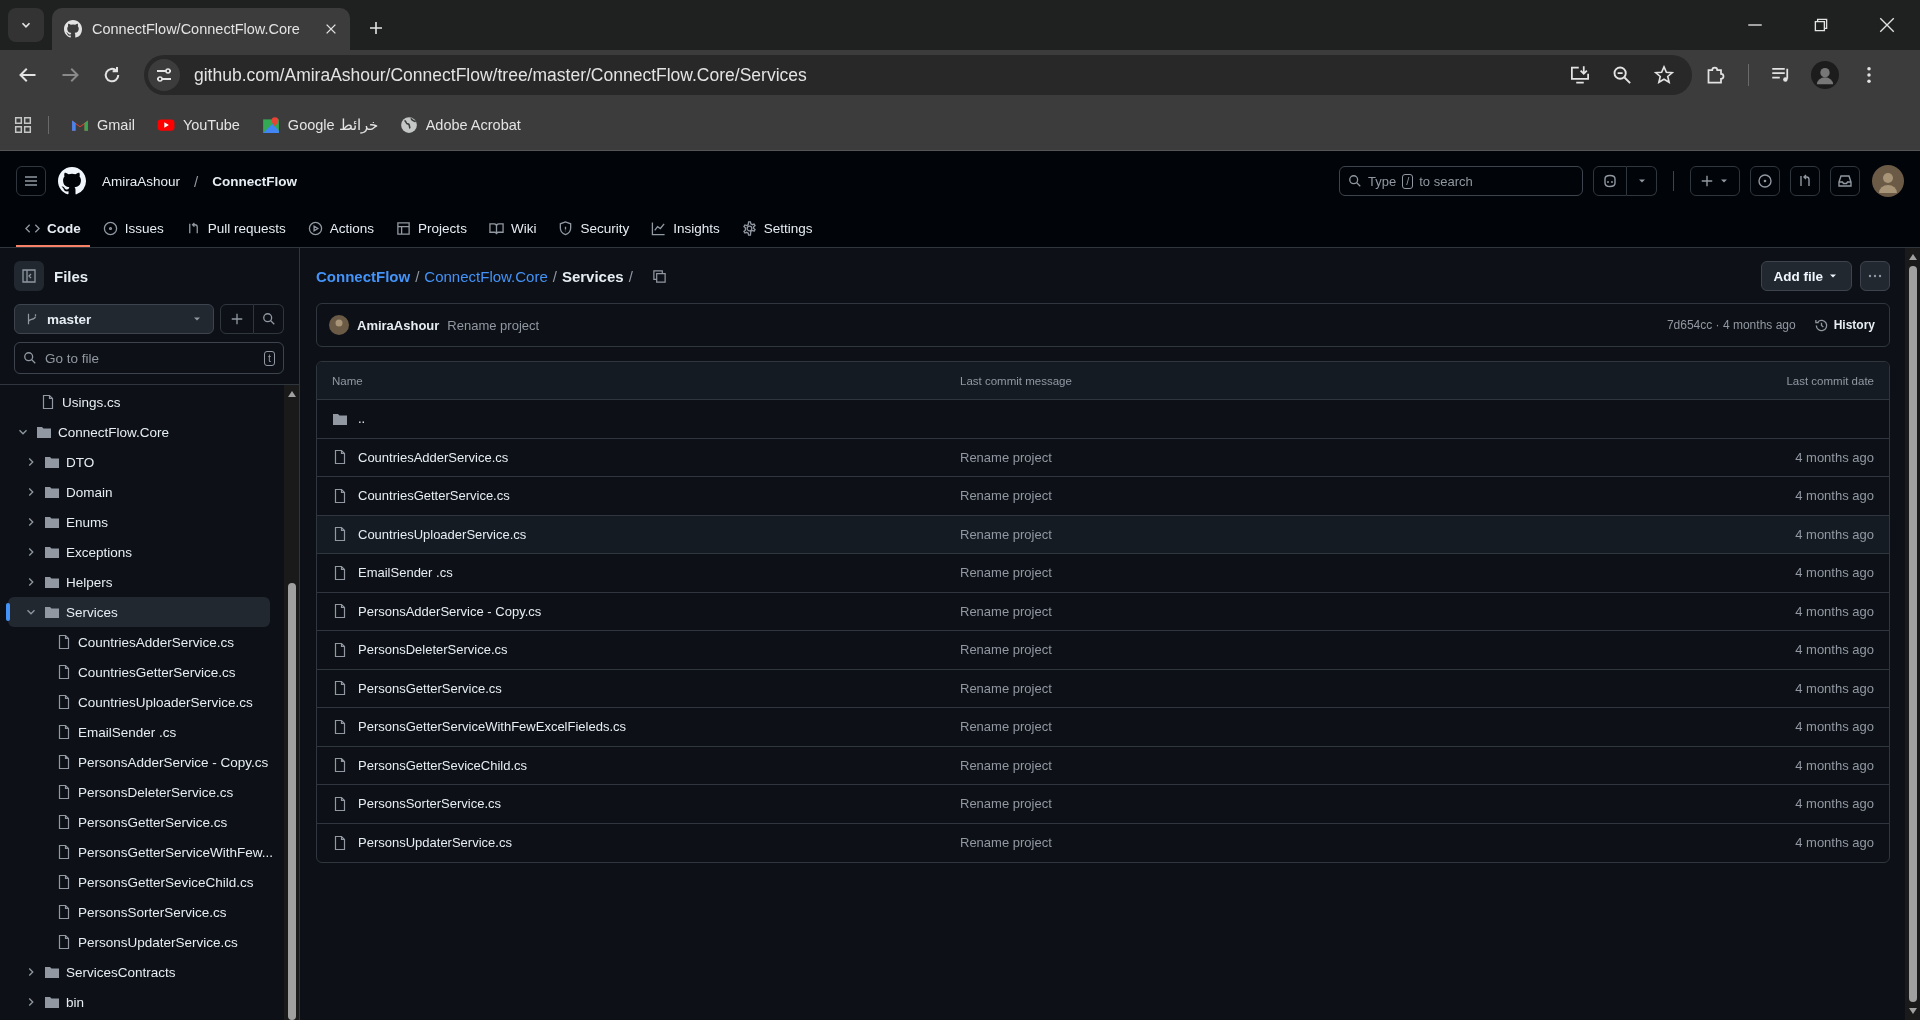 The width and height of the screenshot is (1920, 1020). What do you see at coordinates (1912, 634) in the screenshot?
I see `page-scrollbar` at bounding box center [1912, 634].